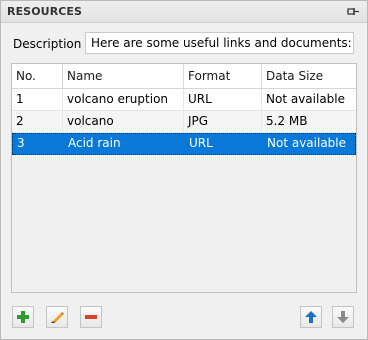 The image size is (368, 340). Describe the element at coordinates (123, 76) in the screenshot. I see `column-header-name: Name` at that location.